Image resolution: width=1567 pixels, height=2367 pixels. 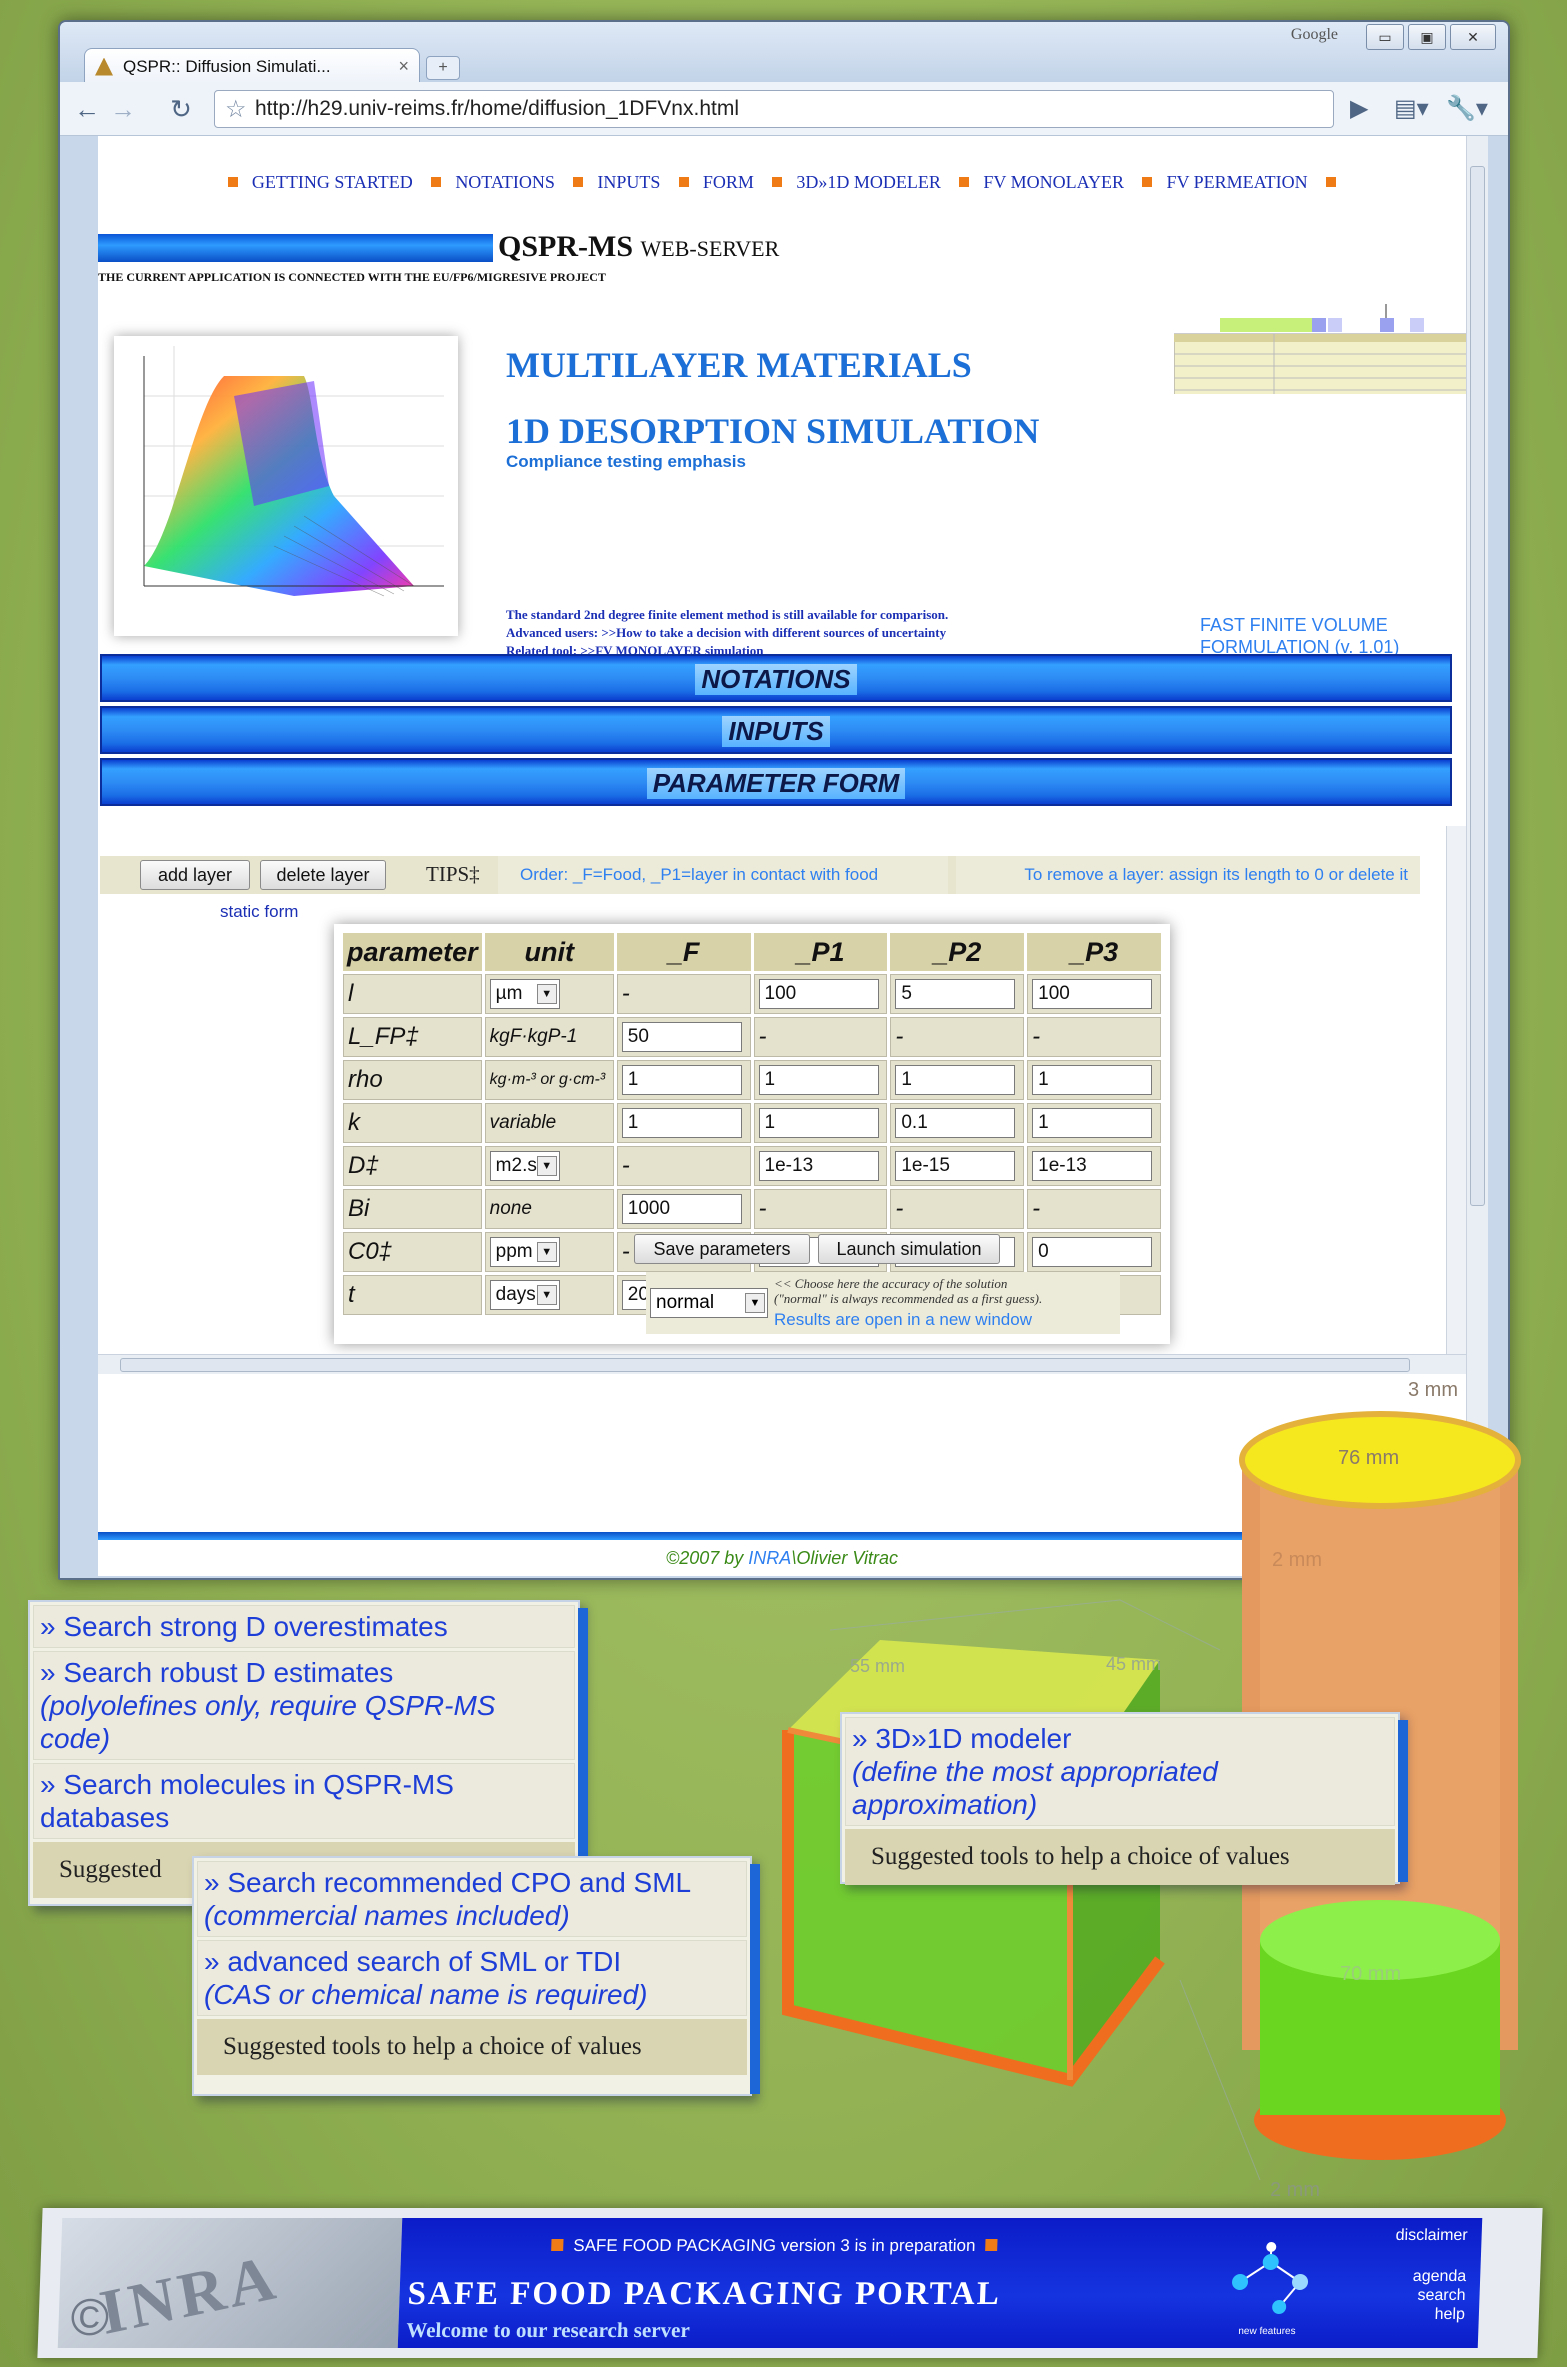 What do you see at coordinates (752, 1166) in the screenshot?
I see `table-row: D‡ m2.s-1 ▼ -1e-13 1e-15 1e-13` at bounding box center [752, 1166].